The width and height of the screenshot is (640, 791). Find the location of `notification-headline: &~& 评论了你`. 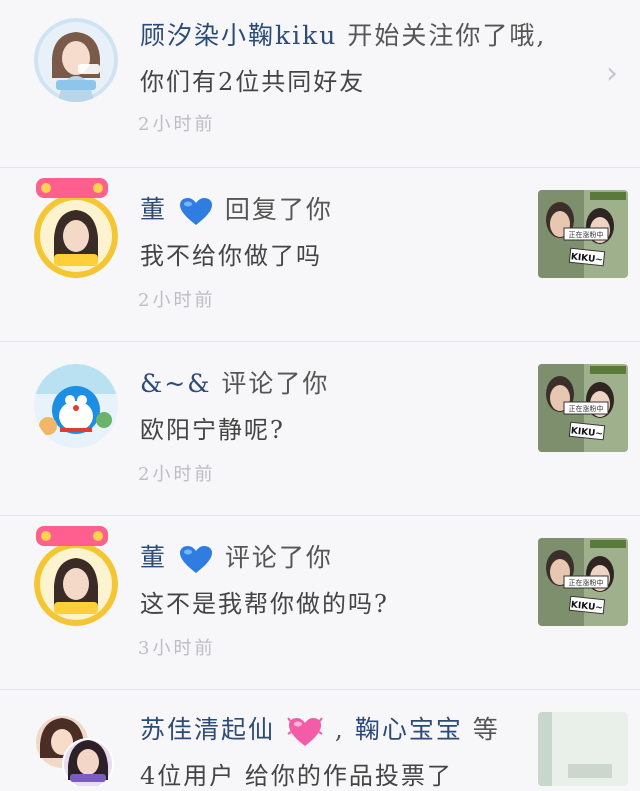

notification-headline: &~& 评论了你 is located at coordinates (234, 382).